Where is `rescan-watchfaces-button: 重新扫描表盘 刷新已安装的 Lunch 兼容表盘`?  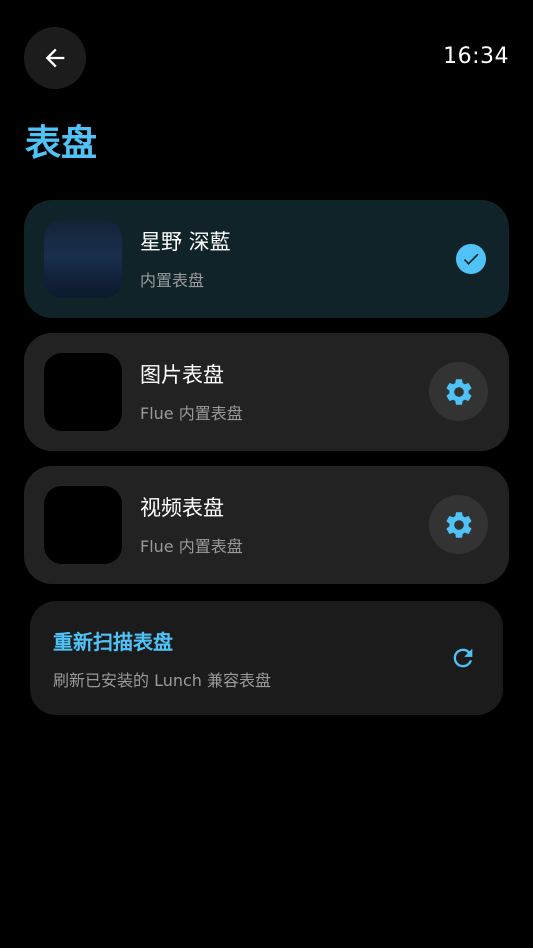 rescan-watchfaces-button: 重新扫描表盘 刷新已安装的 Lunch 兼容表盘 is located at coordinates (266, 658).